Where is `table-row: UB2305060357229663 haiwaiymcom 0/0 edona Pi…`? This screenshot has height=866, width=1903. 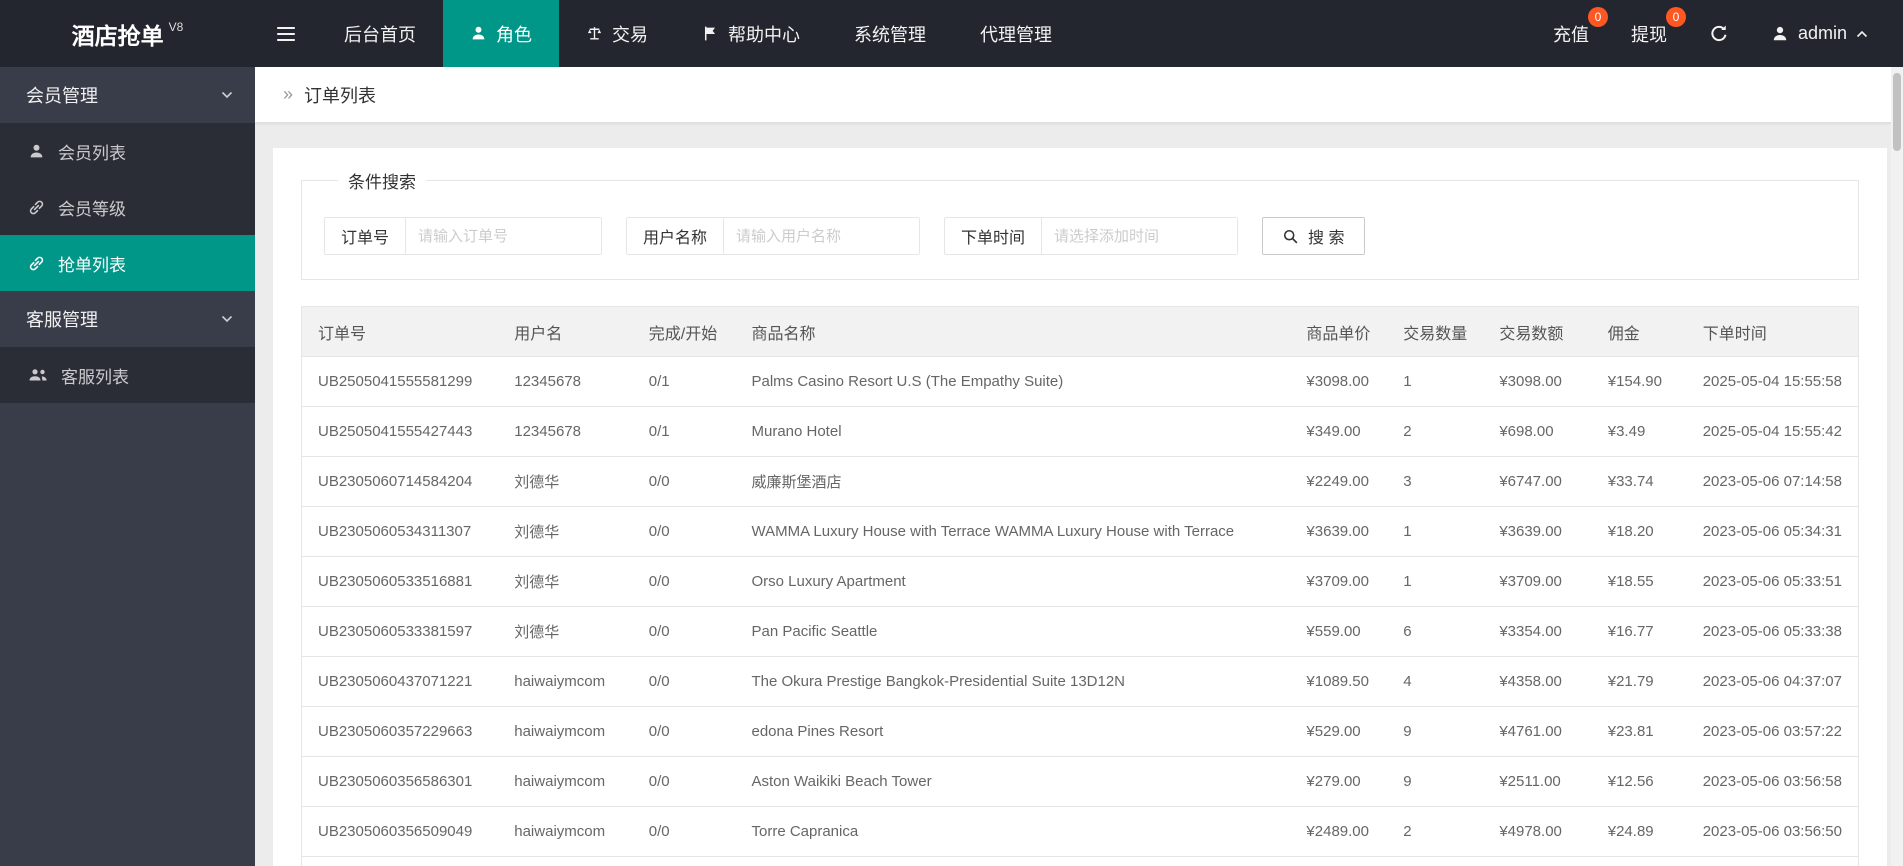
table-row: UB2305060357229663 haiwaiymcom 0/0 edona Pi… is located at coordinates (1080, 731).